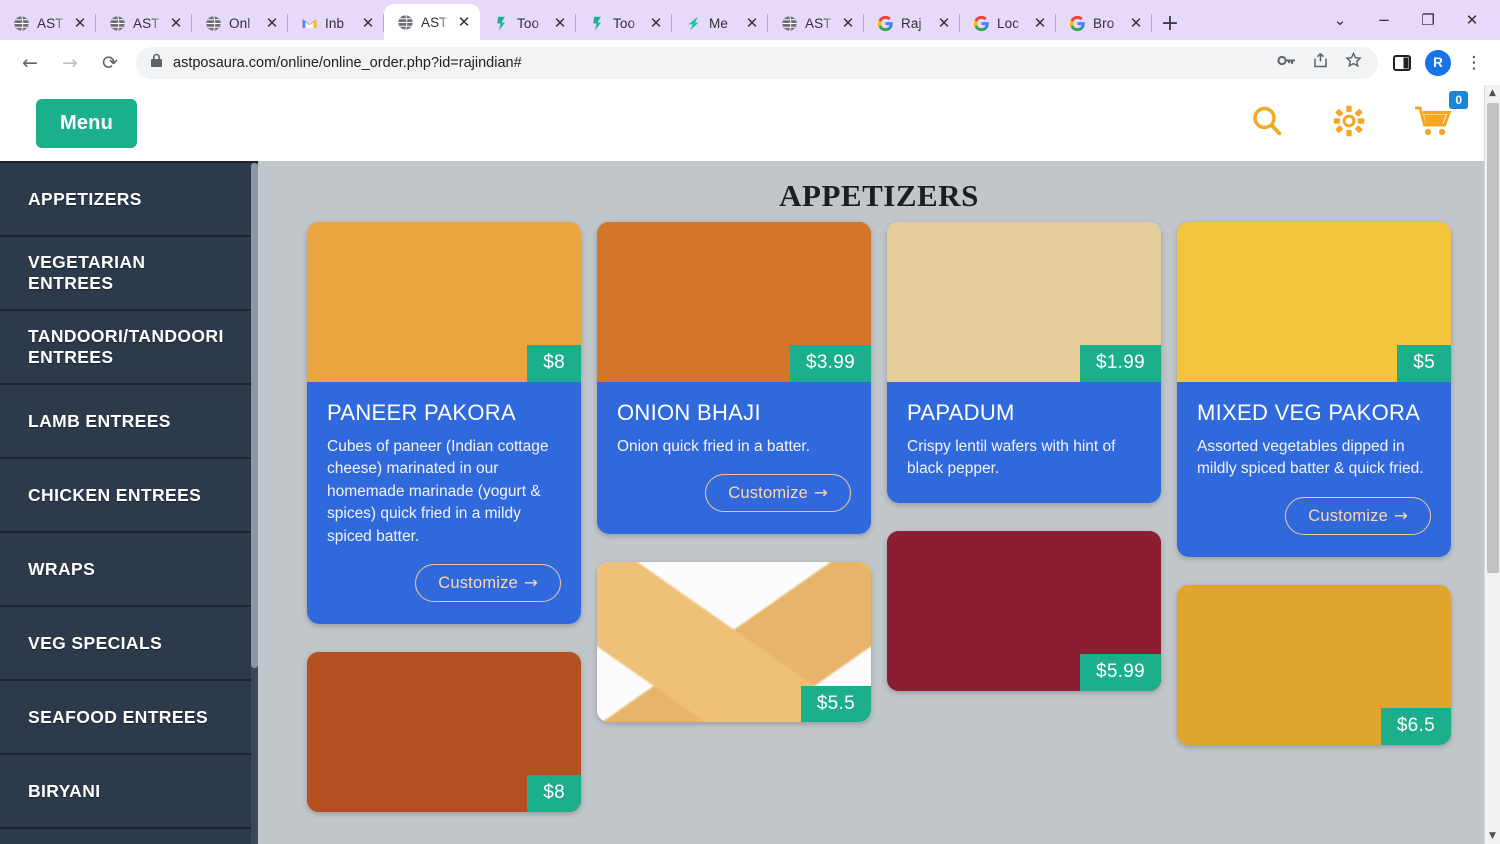  Describe the element at coordinates (912, 23) in the screenshot. I see `browser-tab-9: Raj ✕` at that location.